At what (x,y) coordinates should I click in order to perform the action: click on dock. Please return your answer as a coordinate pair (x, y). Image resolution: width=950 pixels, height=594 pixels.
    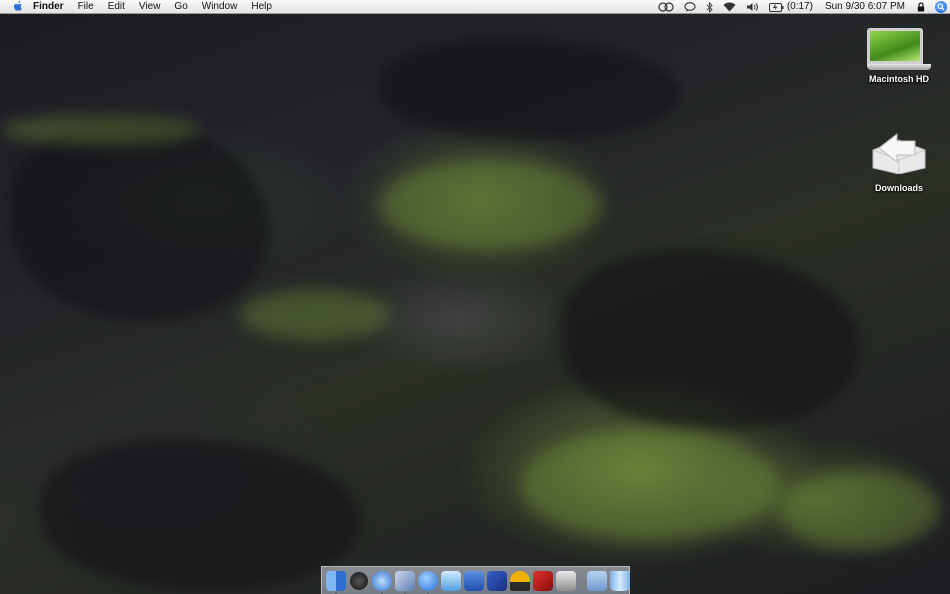
    Looking at the image, I should click on (475, 580).